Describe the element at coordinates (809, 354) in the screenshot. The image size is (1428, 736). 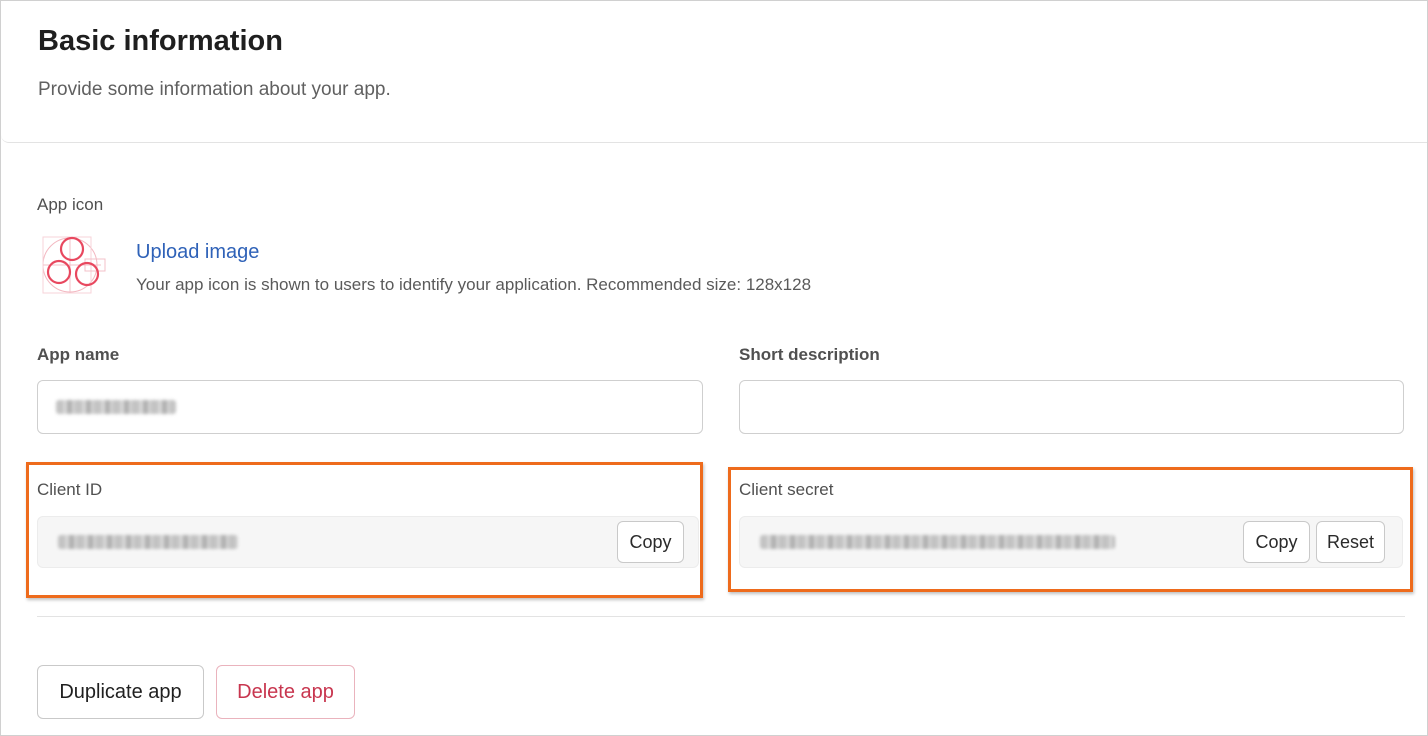
I see `short-description-label: Short description` at that location.